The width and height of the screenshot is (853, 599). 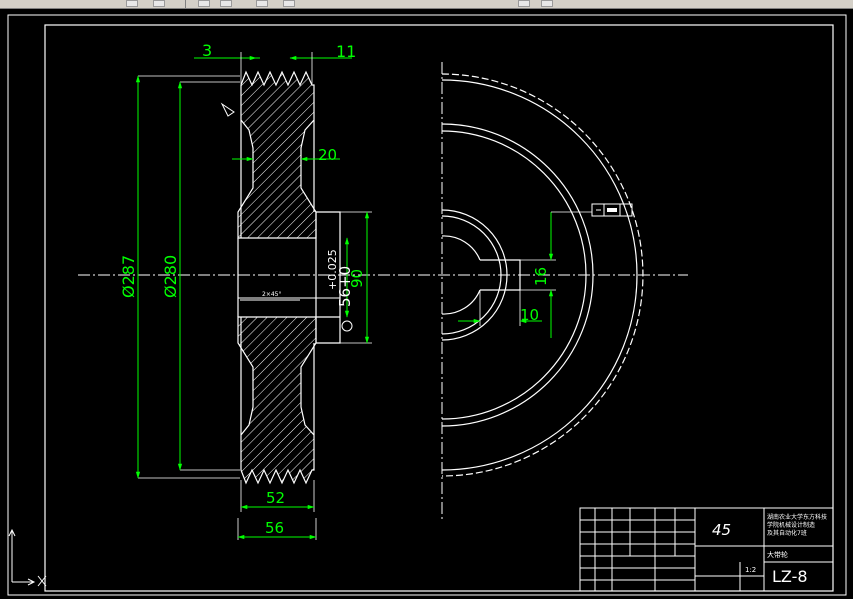 What do you see at coordinates (271, 294) in the screenshot?
I see `chamfer-label: 2×45°` at bounding box center [271, 294].